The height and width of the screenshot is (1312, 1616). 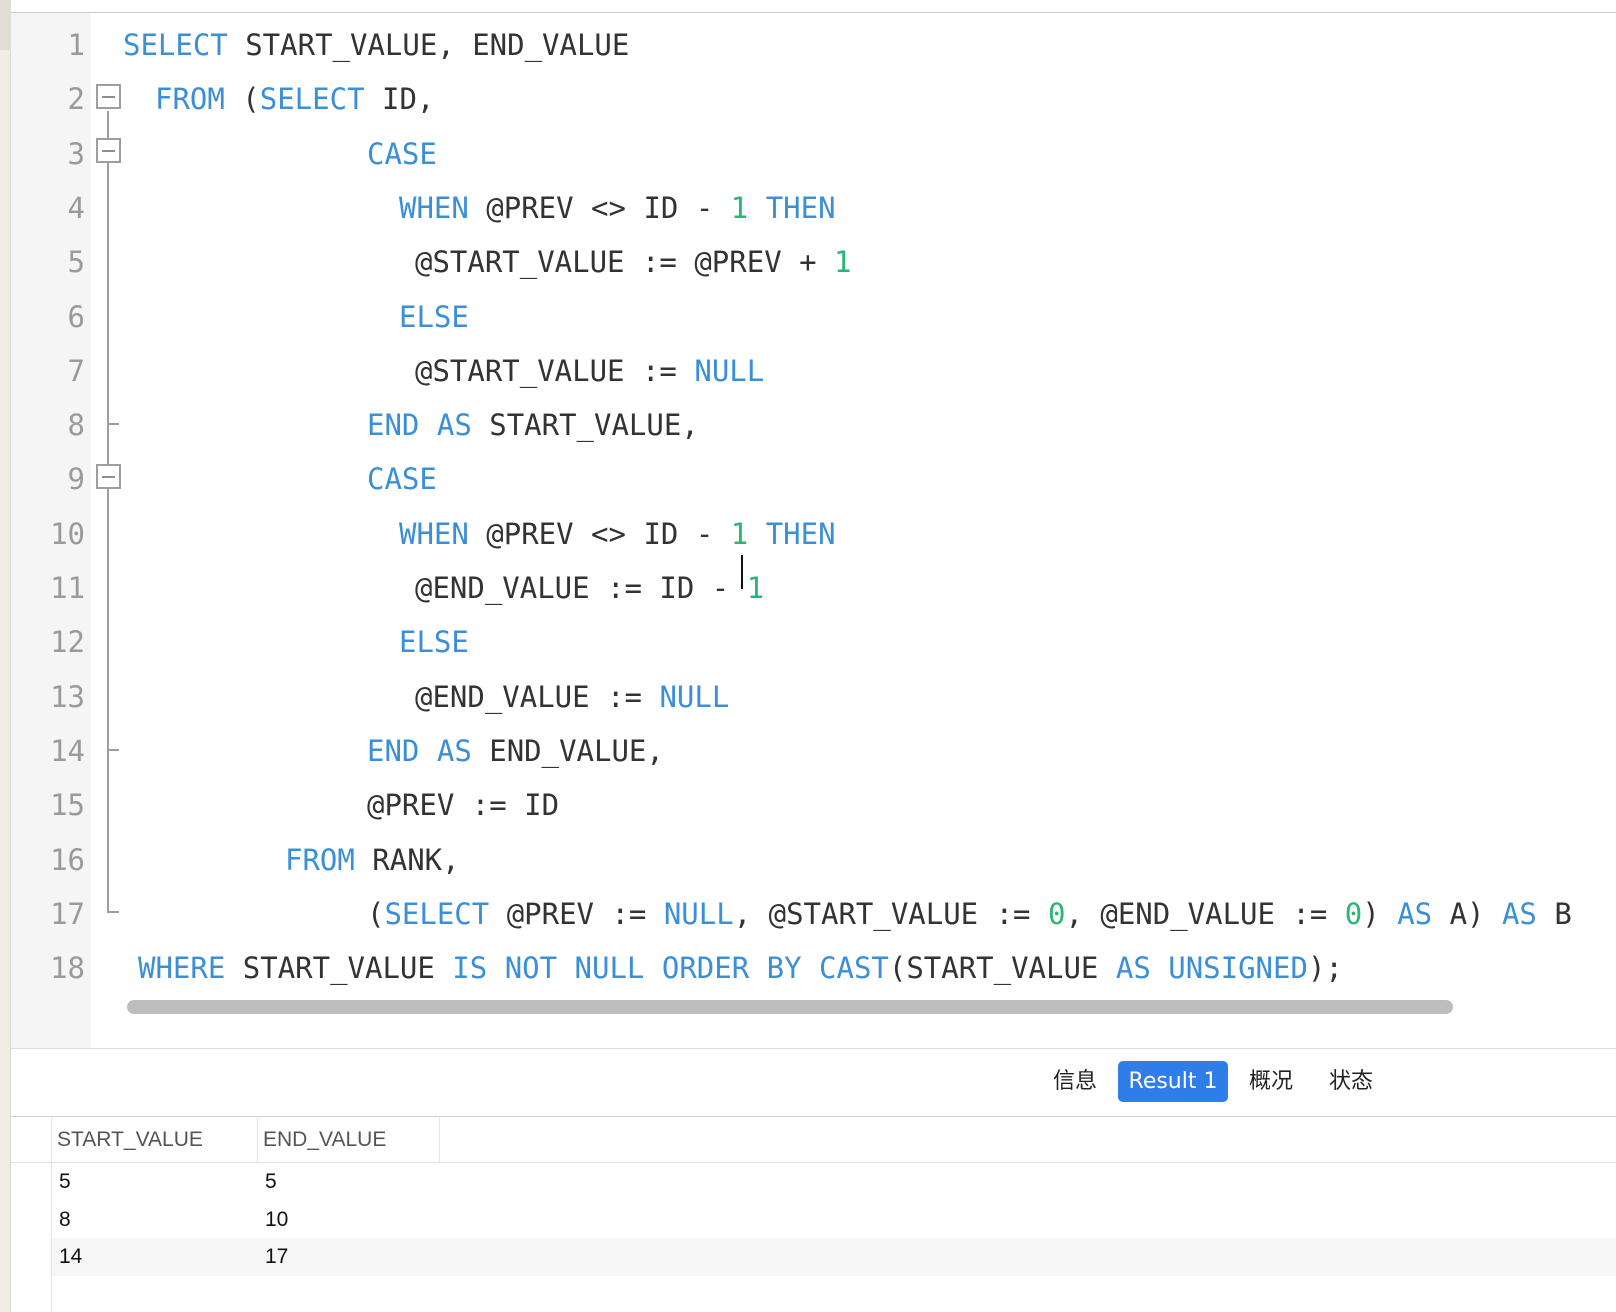 I want to click on text-cursor, so click(x=742, y=572).